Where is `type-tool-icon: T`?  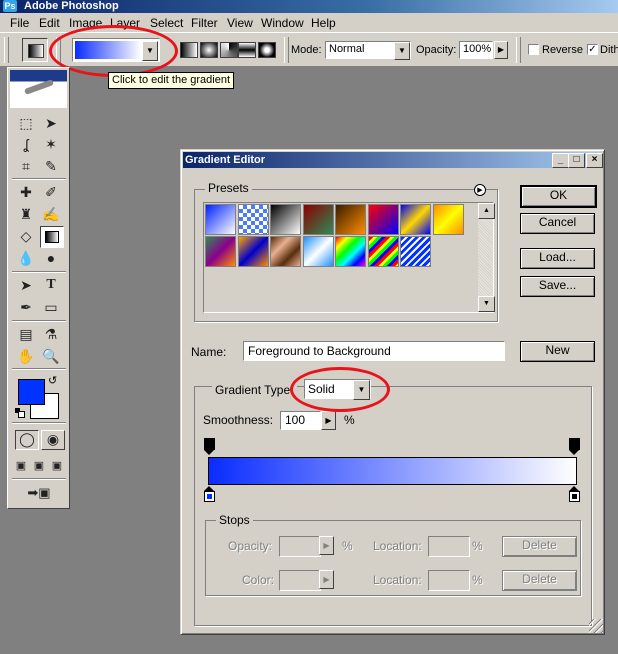 type-tool-icon: T is located at coordinates (51, 285).